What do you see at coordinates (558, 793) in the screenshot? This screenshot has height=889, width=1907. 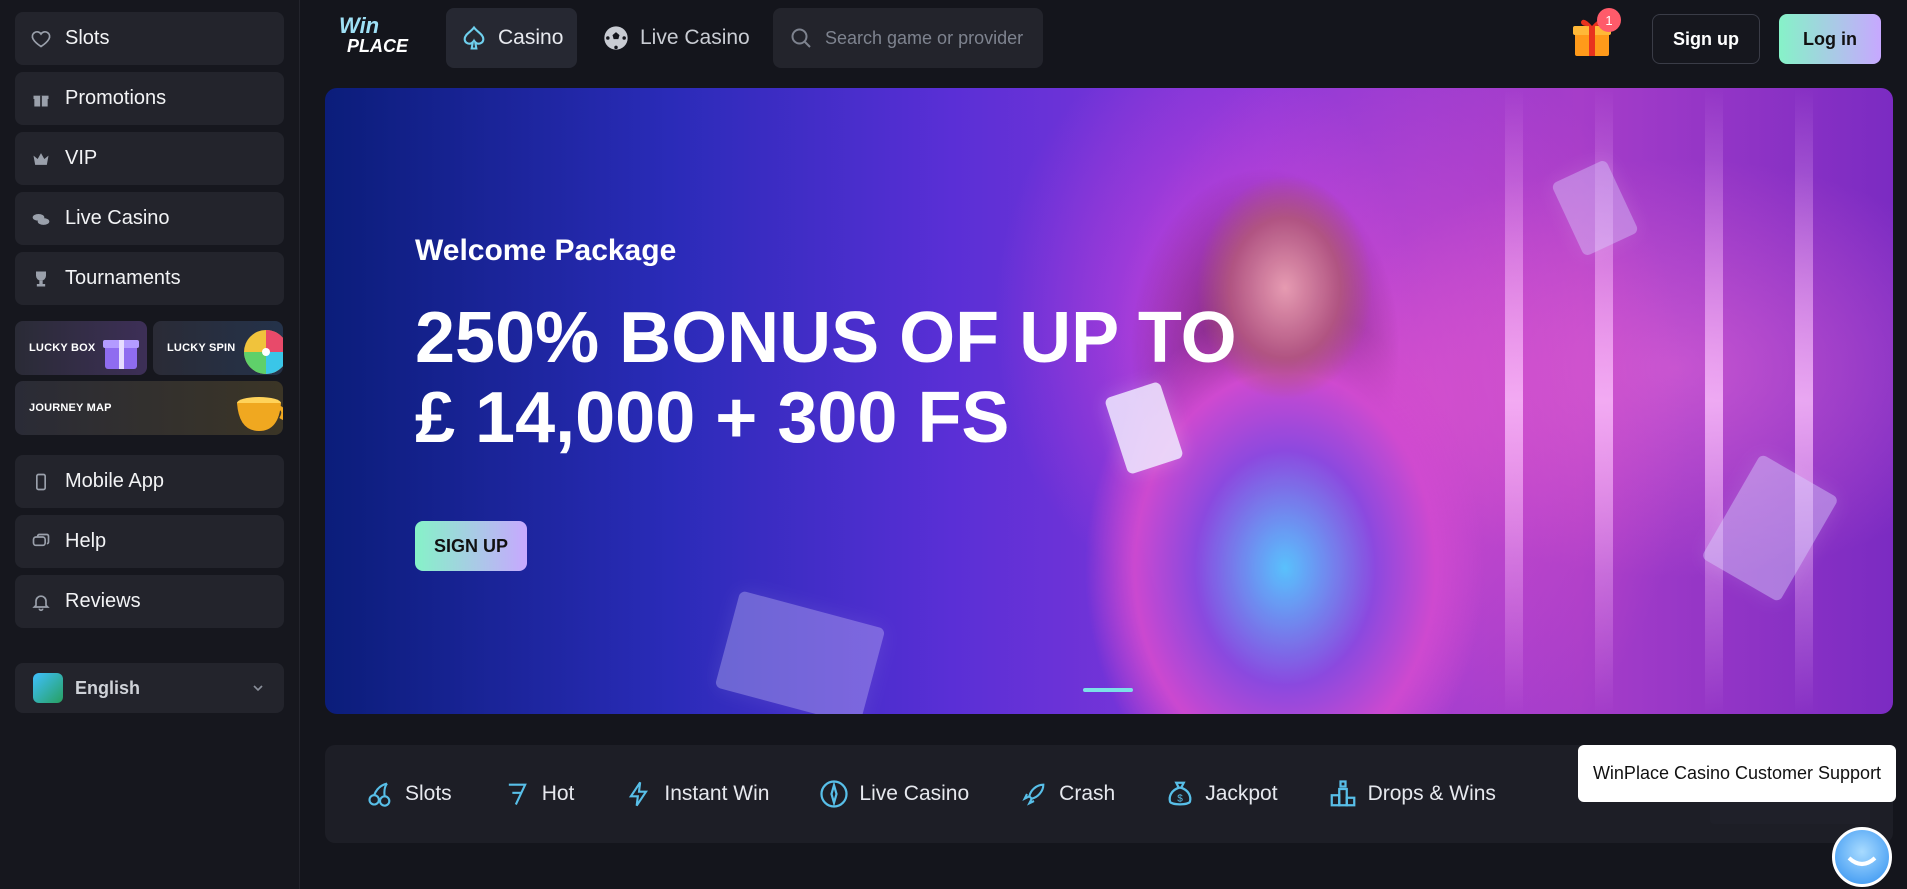 I see `category-label: Hot` at bounding box center [558, 793].